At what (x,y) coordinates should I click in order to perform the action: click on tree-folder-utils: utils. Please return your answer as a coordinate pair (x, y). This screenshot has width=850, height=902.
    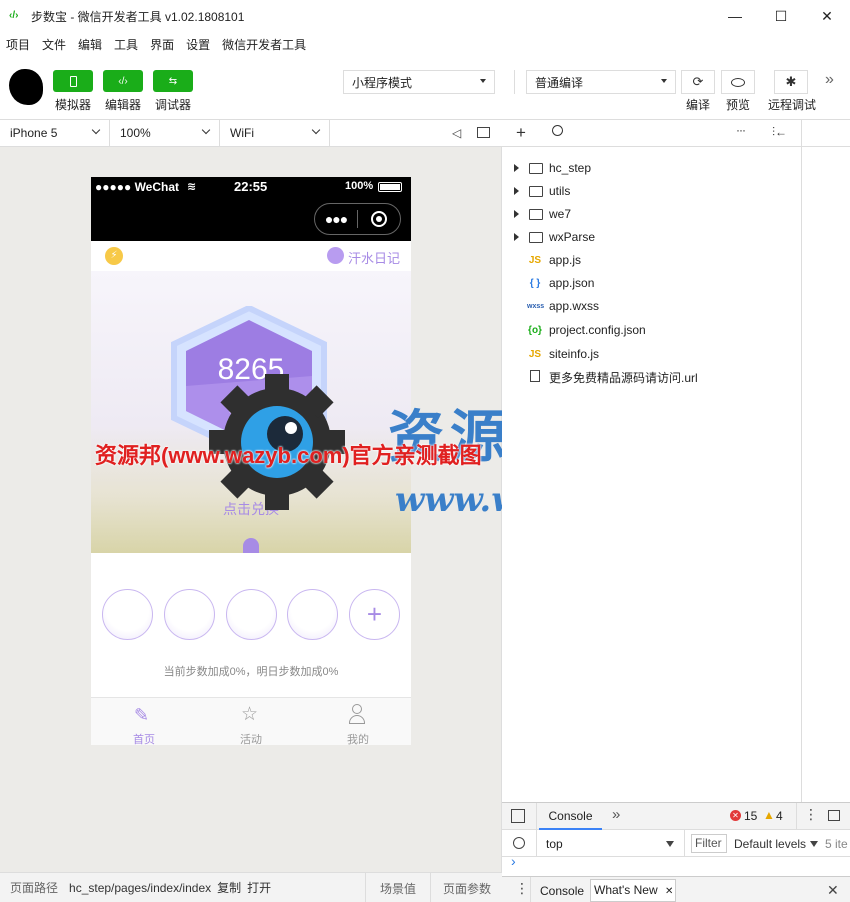
    Looking at the image, I should click on (536, 191).